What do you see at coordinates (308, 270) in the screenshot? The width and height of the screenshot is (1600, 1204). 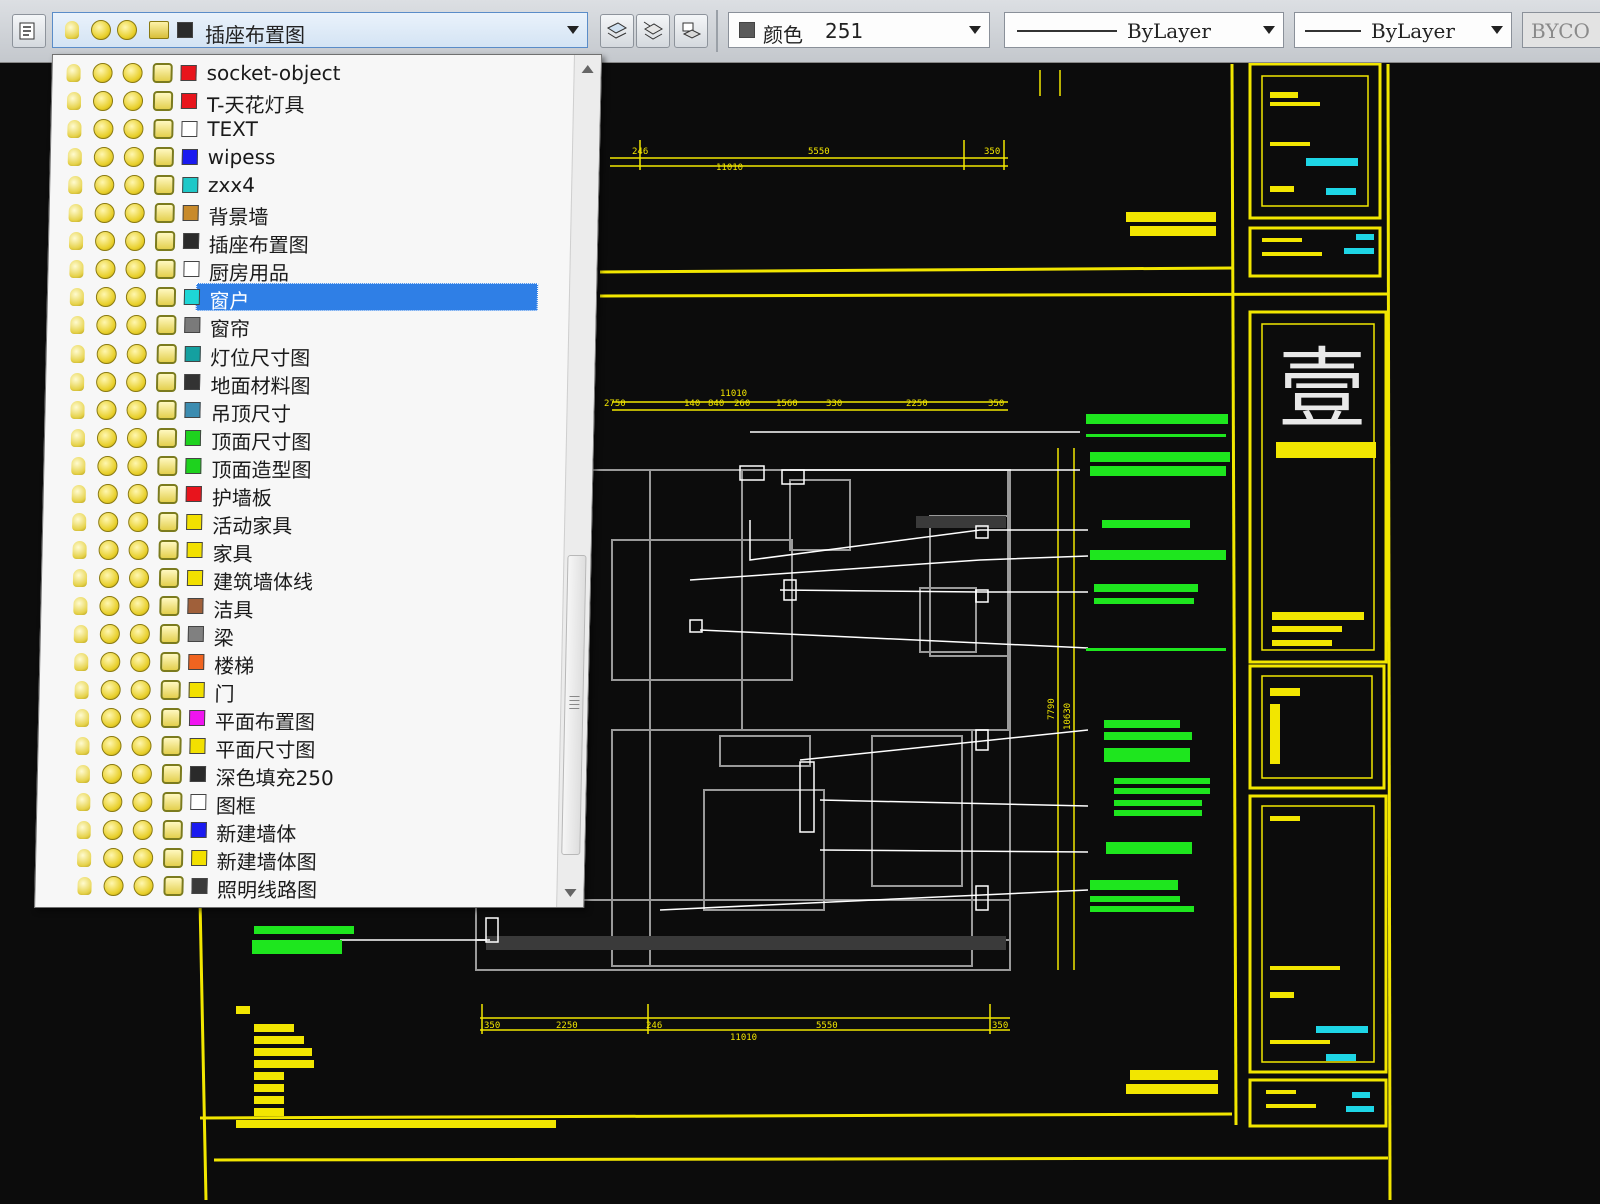 I see `layer-row: 厨房用品` at bounding box center [308, 270].